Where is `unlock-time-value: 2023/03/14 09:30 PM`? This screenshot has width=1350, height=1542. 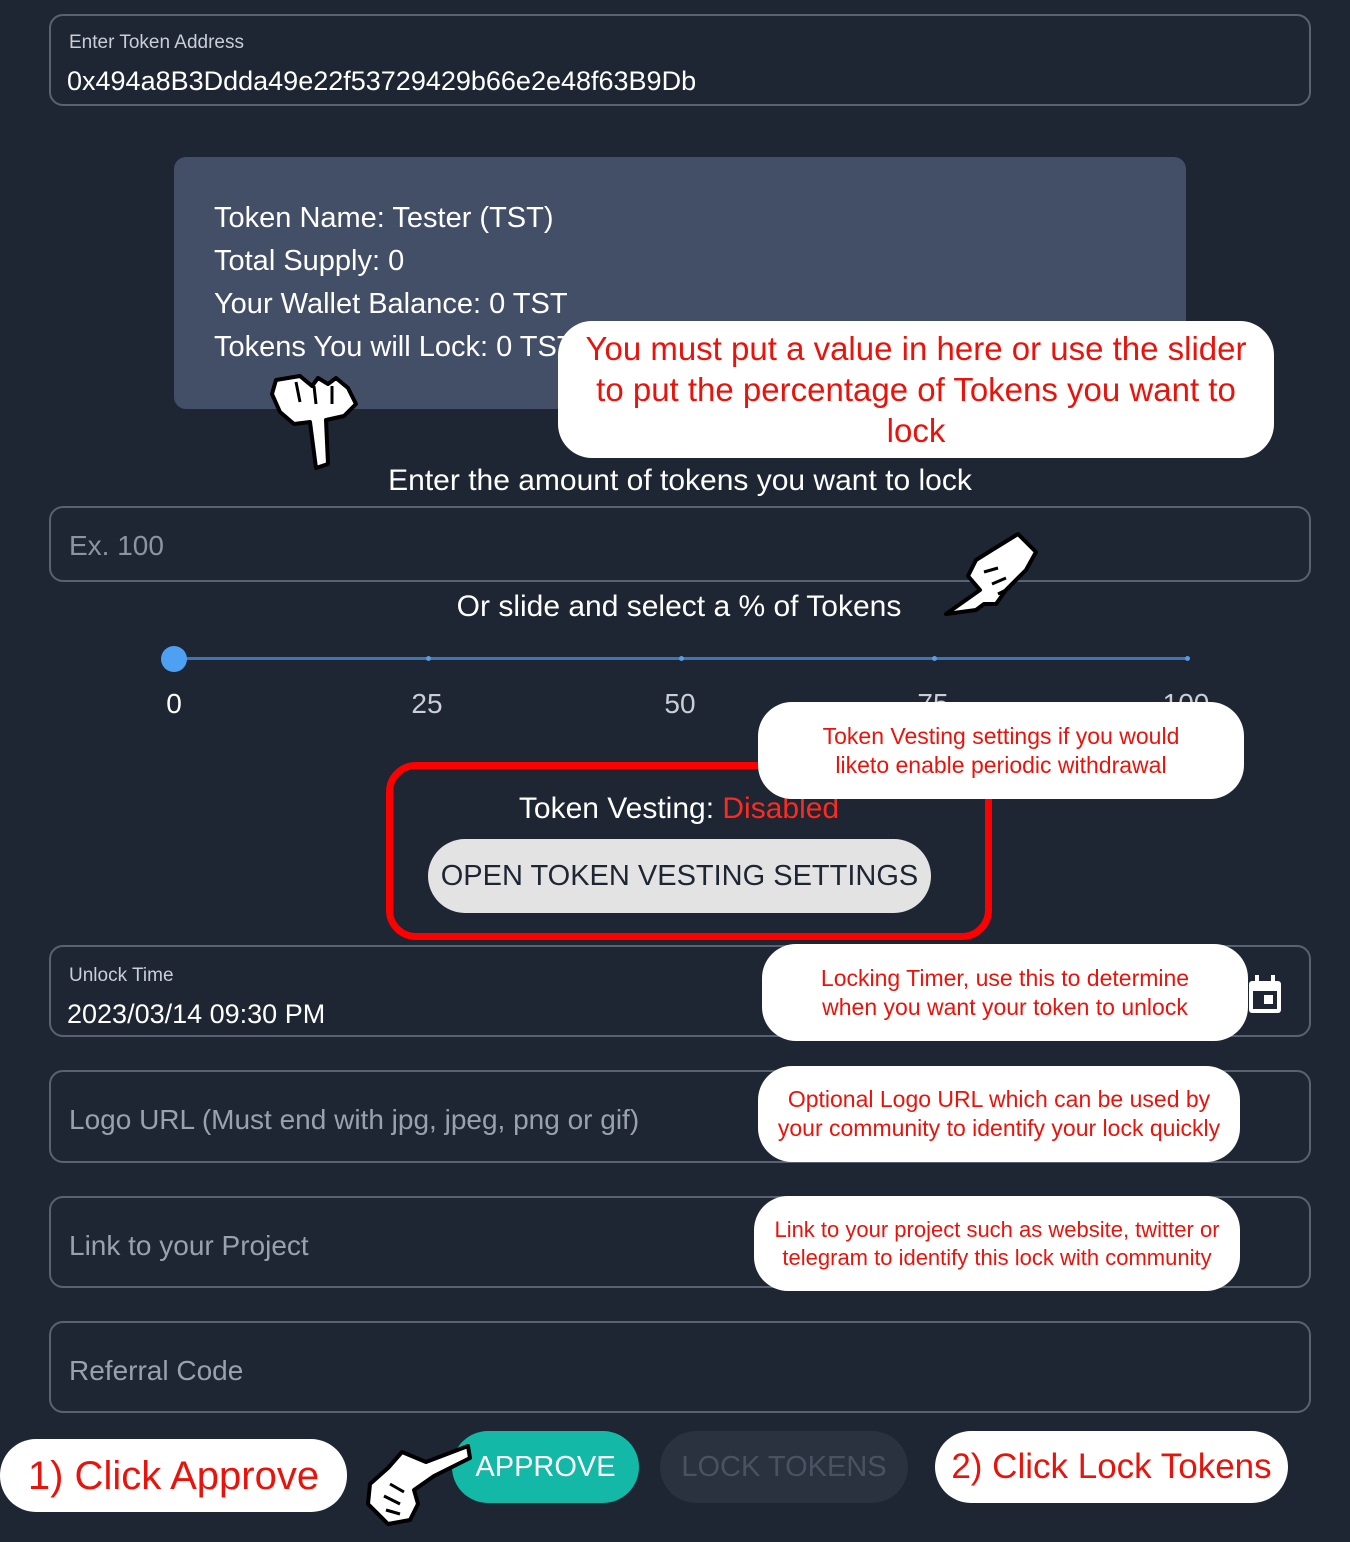
unlock-time-value: 2023/03/14 09:30 PM is located at coordinates (196, 1014).